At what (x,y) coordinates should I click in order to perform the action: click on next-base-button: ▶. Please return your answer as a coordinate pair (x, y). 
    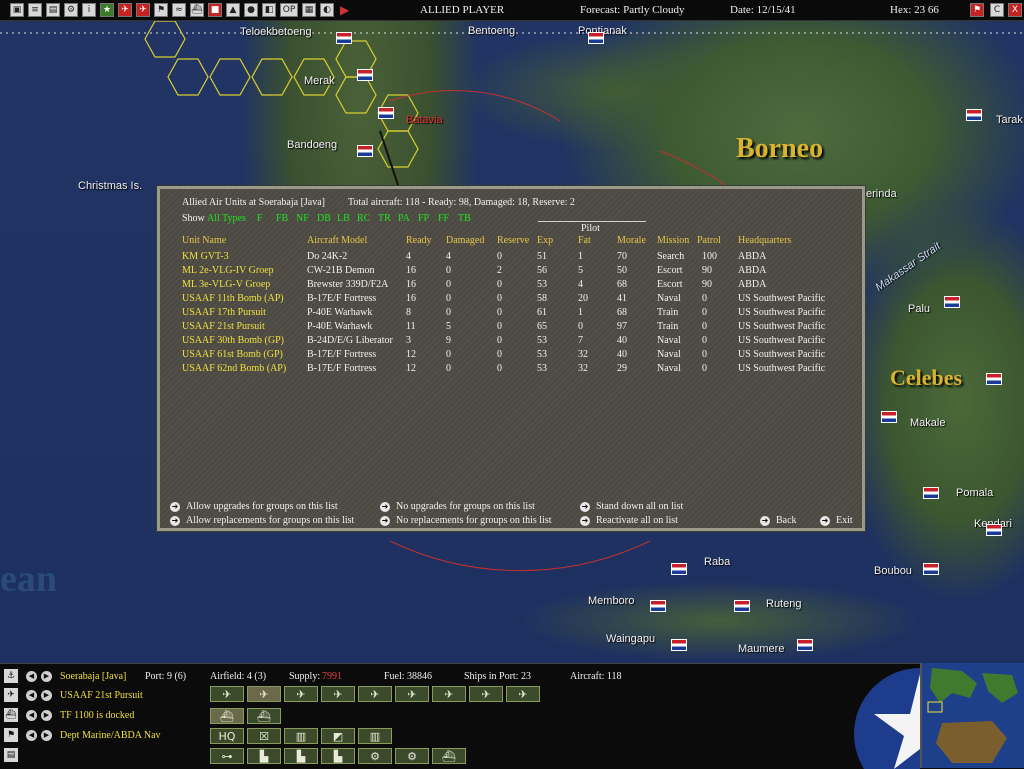
    Looking at the image, I should click on (46, 676).